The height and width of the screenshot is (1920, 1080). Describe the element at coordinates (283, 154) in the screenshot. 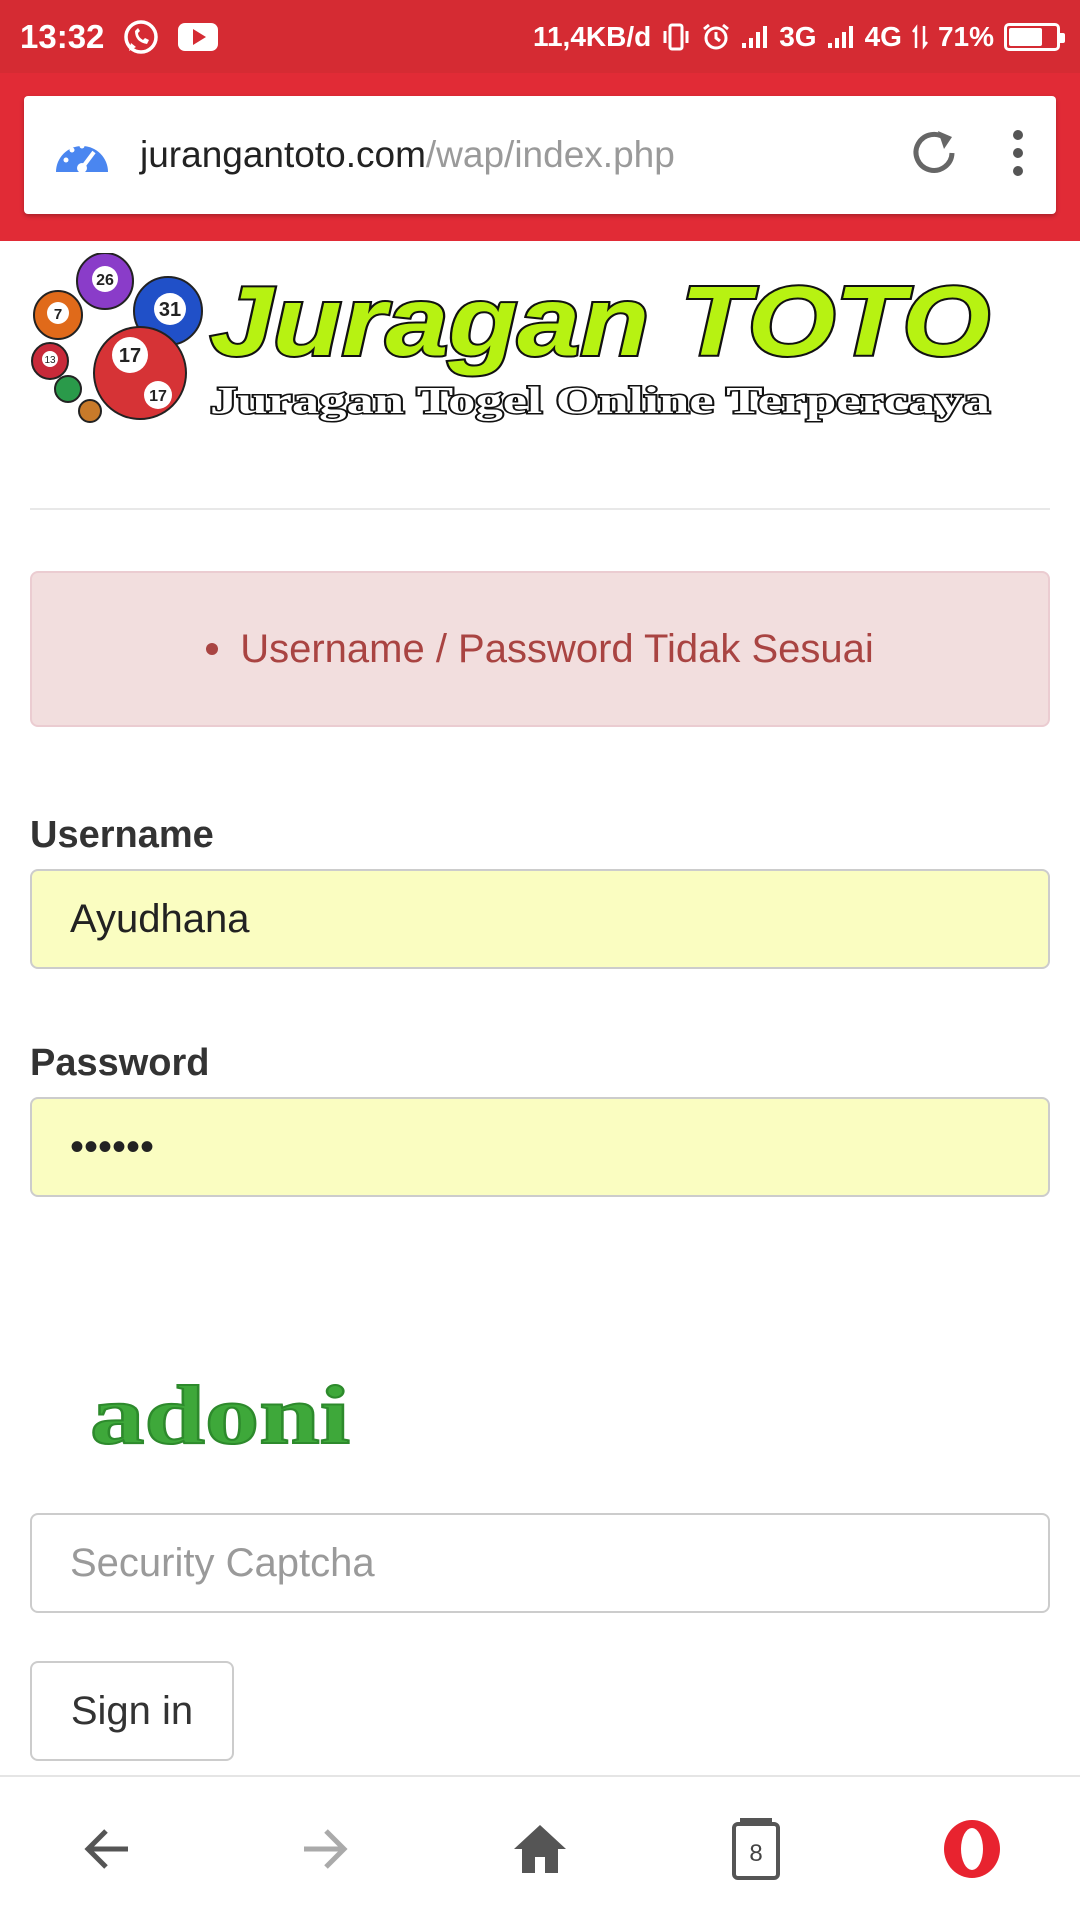

I see `url-domain: jurangantoto.com` at that location.